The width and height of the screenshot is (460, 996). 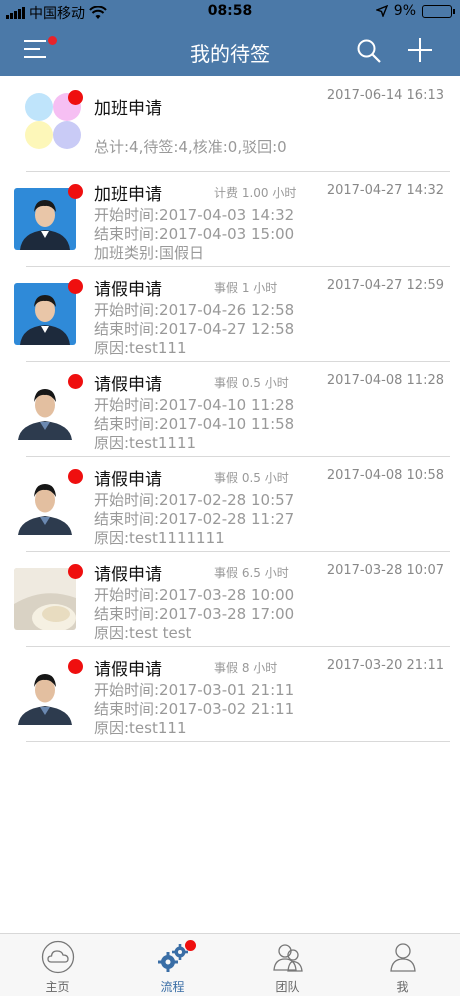 I want to click on item-date: 2017-04-08 11:28, so click(x=385, y=380).